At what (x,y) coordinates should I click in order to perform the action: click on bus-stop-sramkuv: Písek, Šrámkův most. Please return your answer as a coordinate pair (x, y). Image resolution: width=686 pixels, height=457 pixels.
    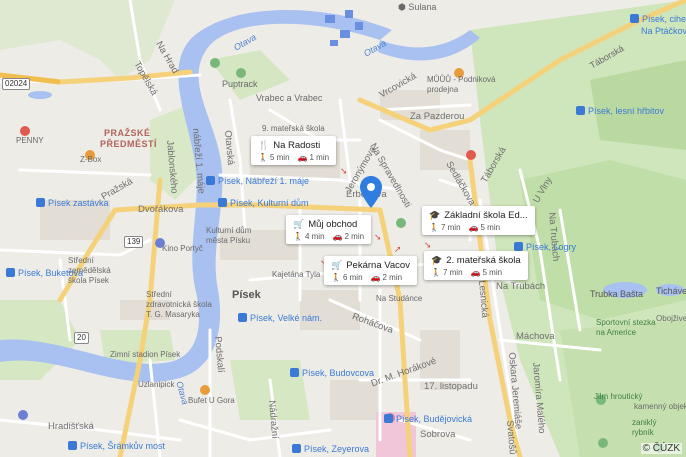
    Looking at the image, I should click on (116, 446).